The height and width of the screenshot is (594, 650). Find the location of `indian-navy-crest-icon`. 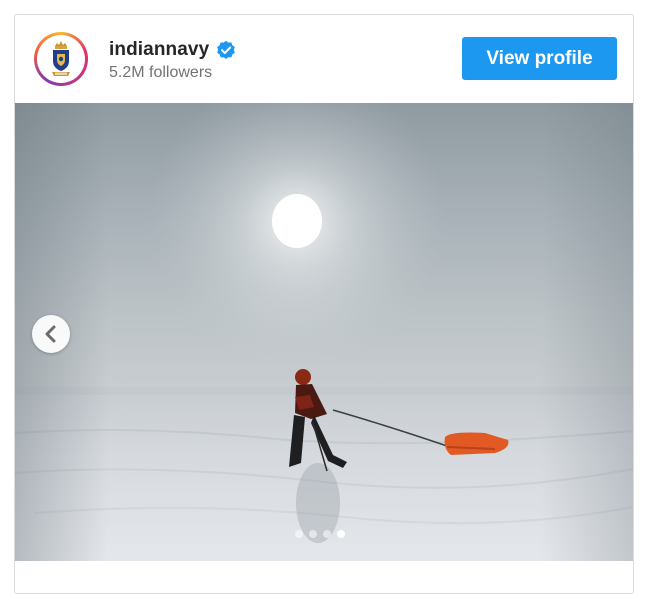

indian-navy-crest-icon is located at coordinates (61, 59).